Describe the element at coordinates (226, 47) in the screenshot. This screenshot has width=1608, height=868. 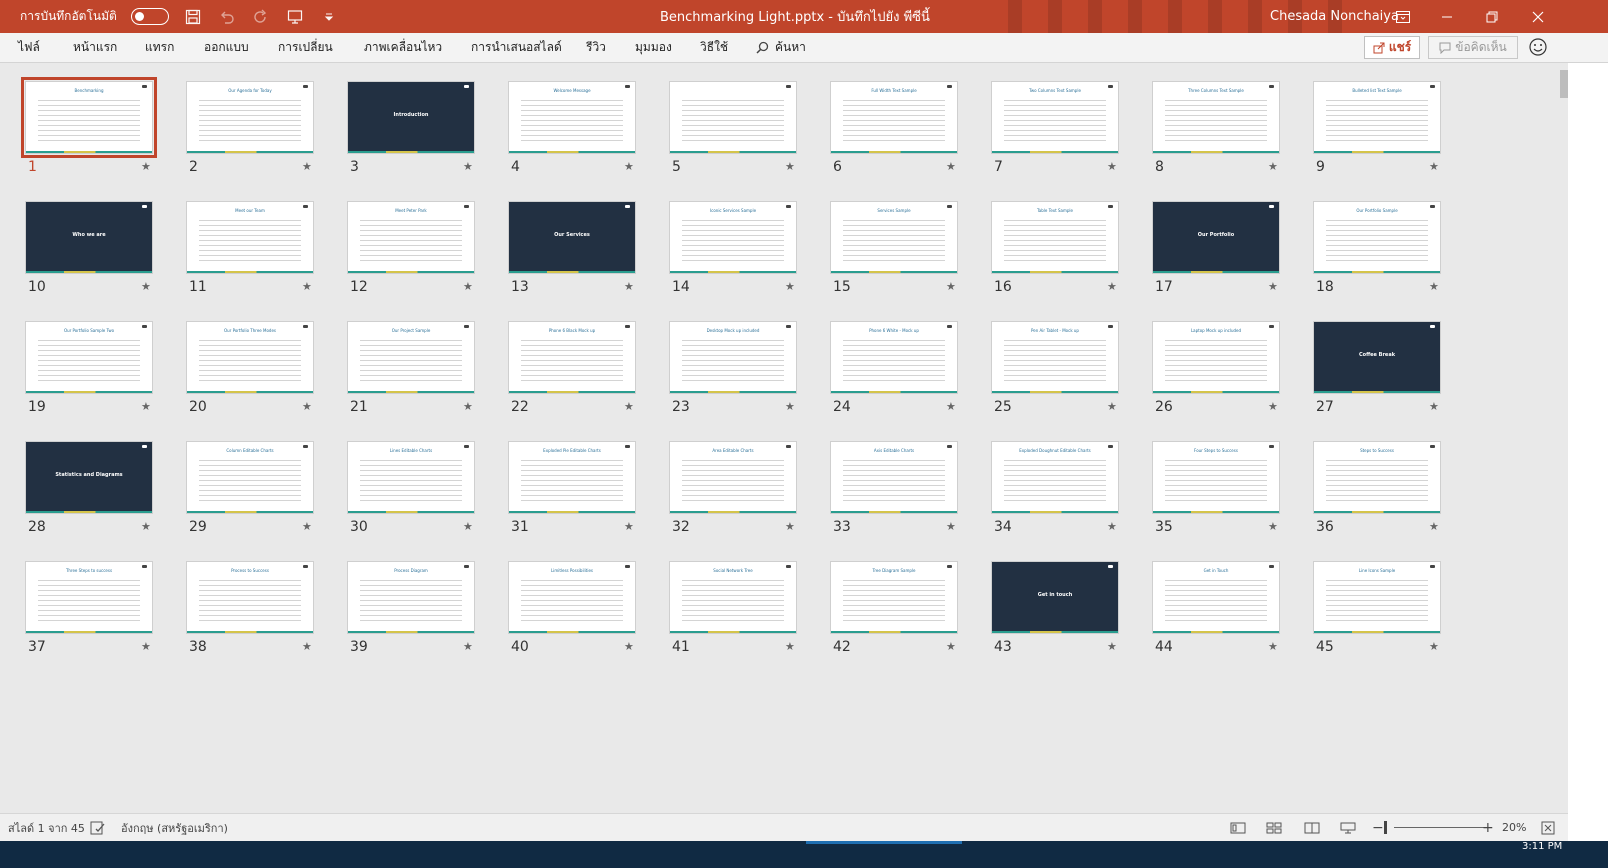
I see `tab-design: ออกแบบ` at that location.